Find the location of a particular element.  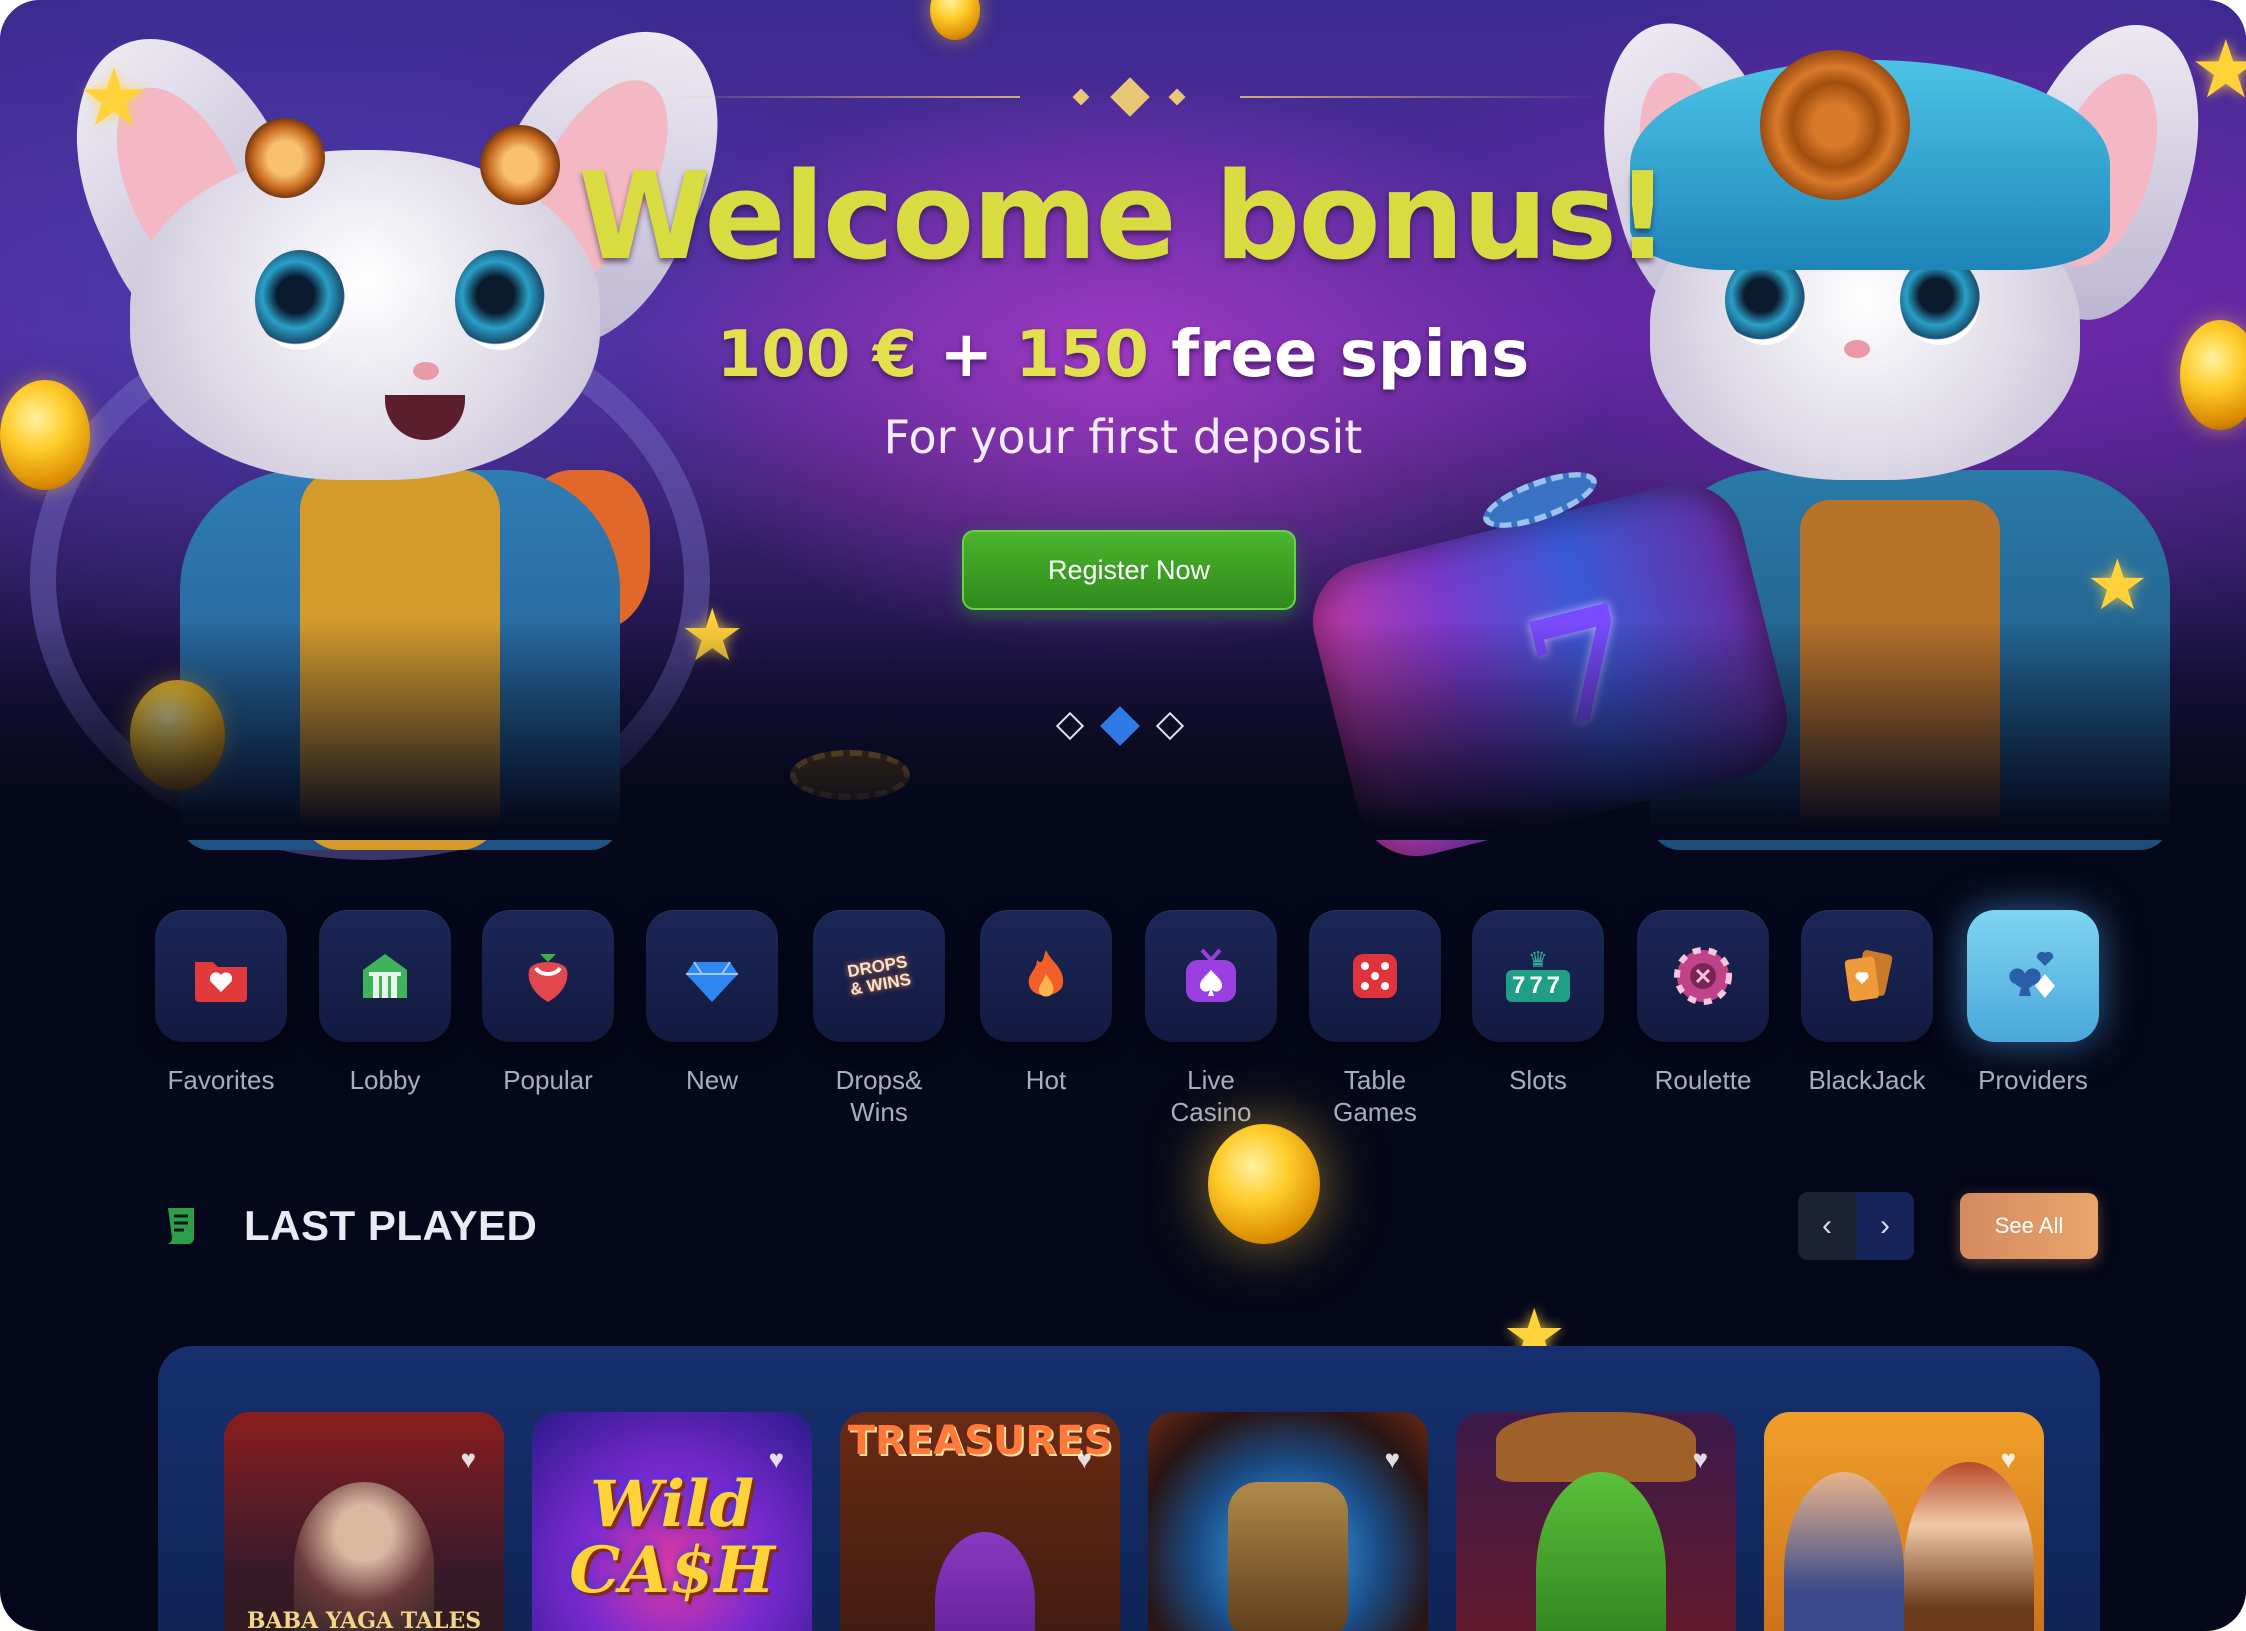

slot-777-icon: ♛ 777 is located at coordinates (1538, 974).